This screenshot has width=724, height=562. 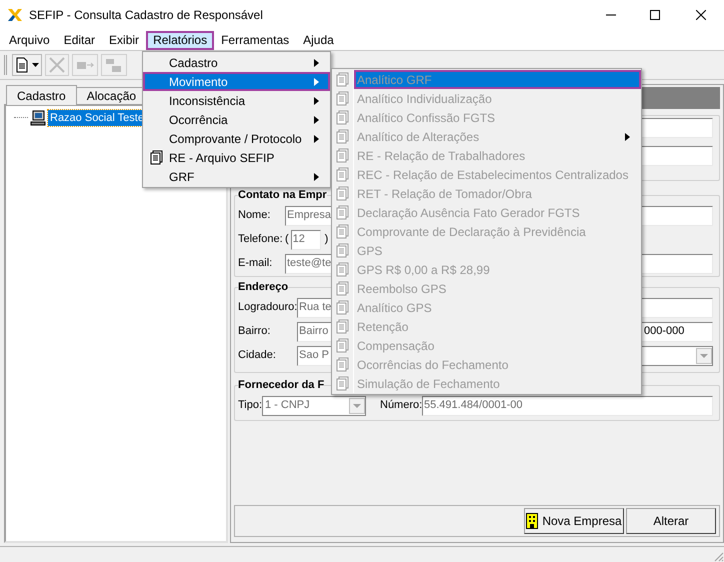 What do you see at coordinates (15, 15) in the screenshot?
I see `app-logo-icon` at bounding box center [15, 15].